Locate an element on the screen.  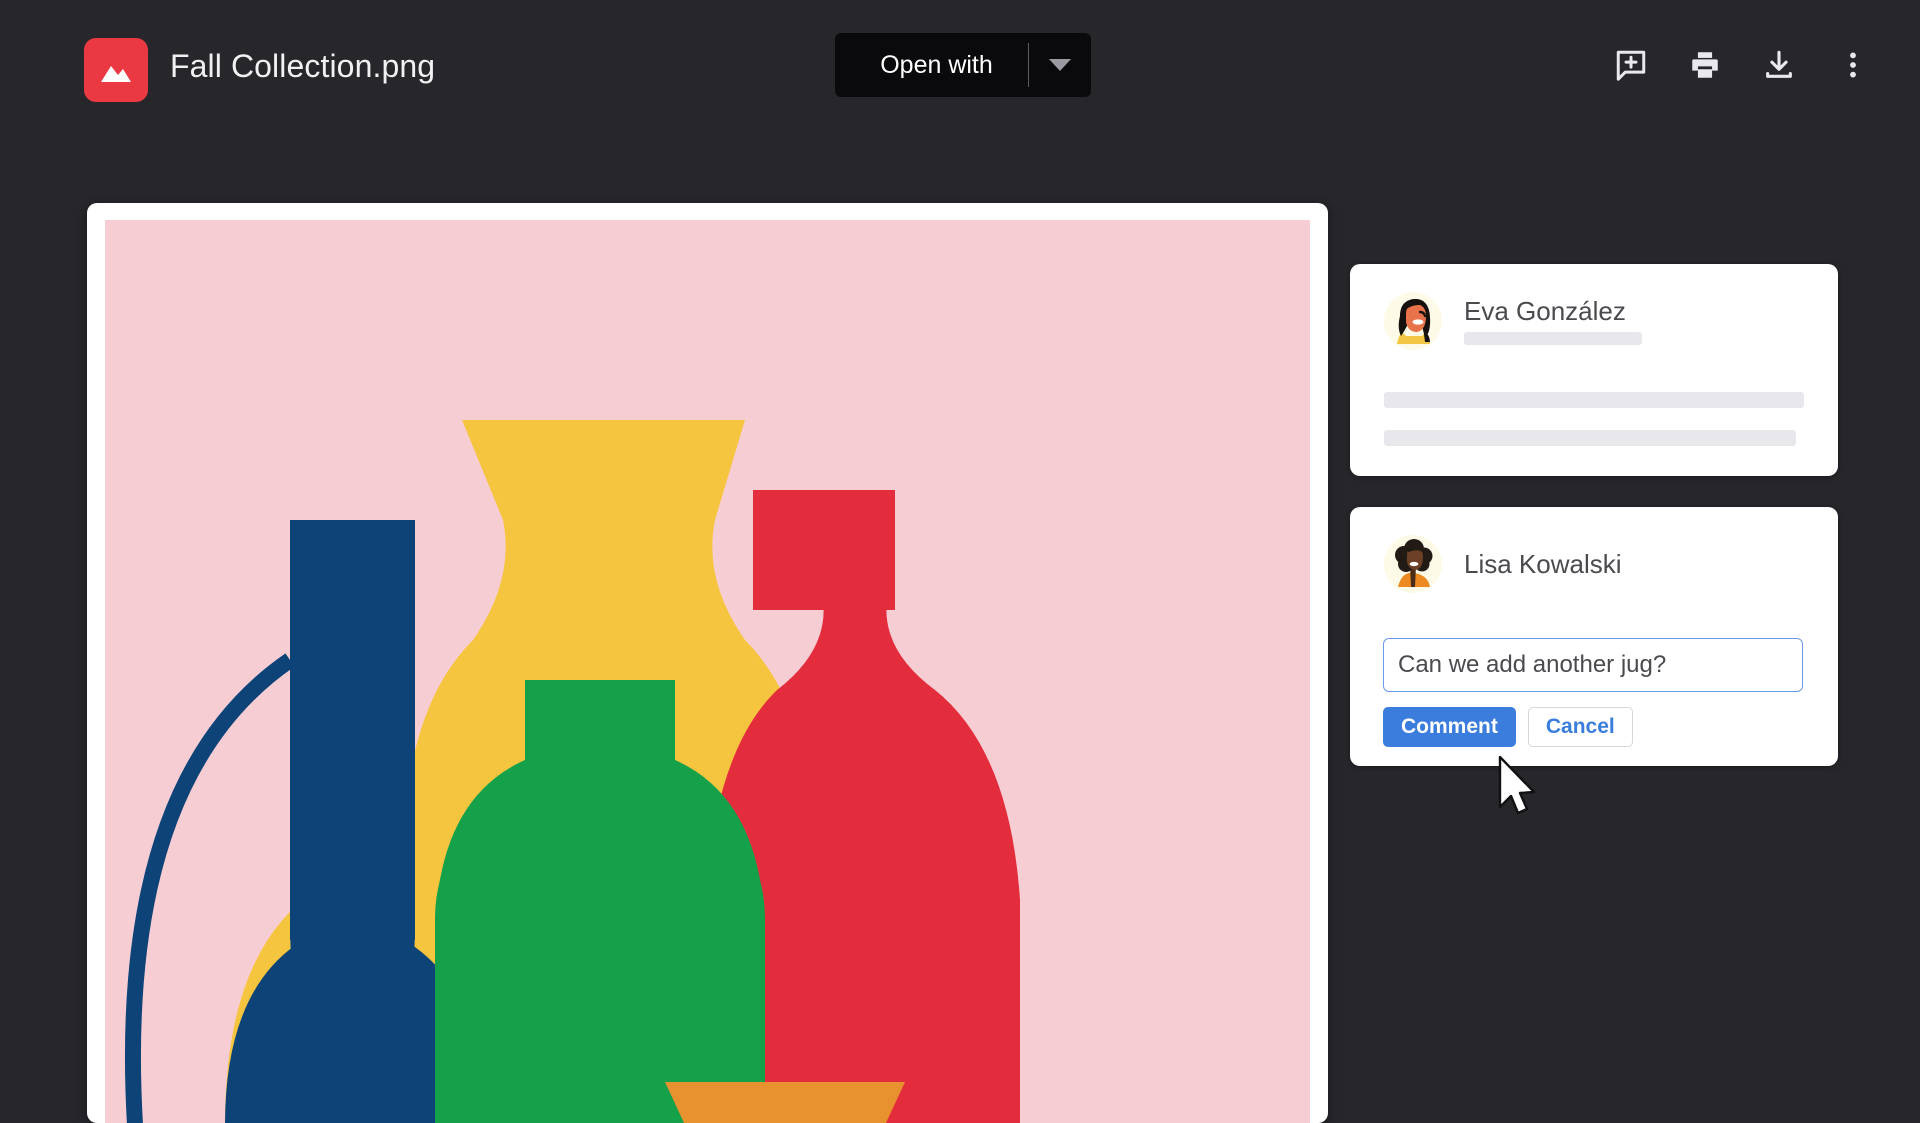
top-toolbar: Fall Collection.png Open with is located at coordinates (960, 70).